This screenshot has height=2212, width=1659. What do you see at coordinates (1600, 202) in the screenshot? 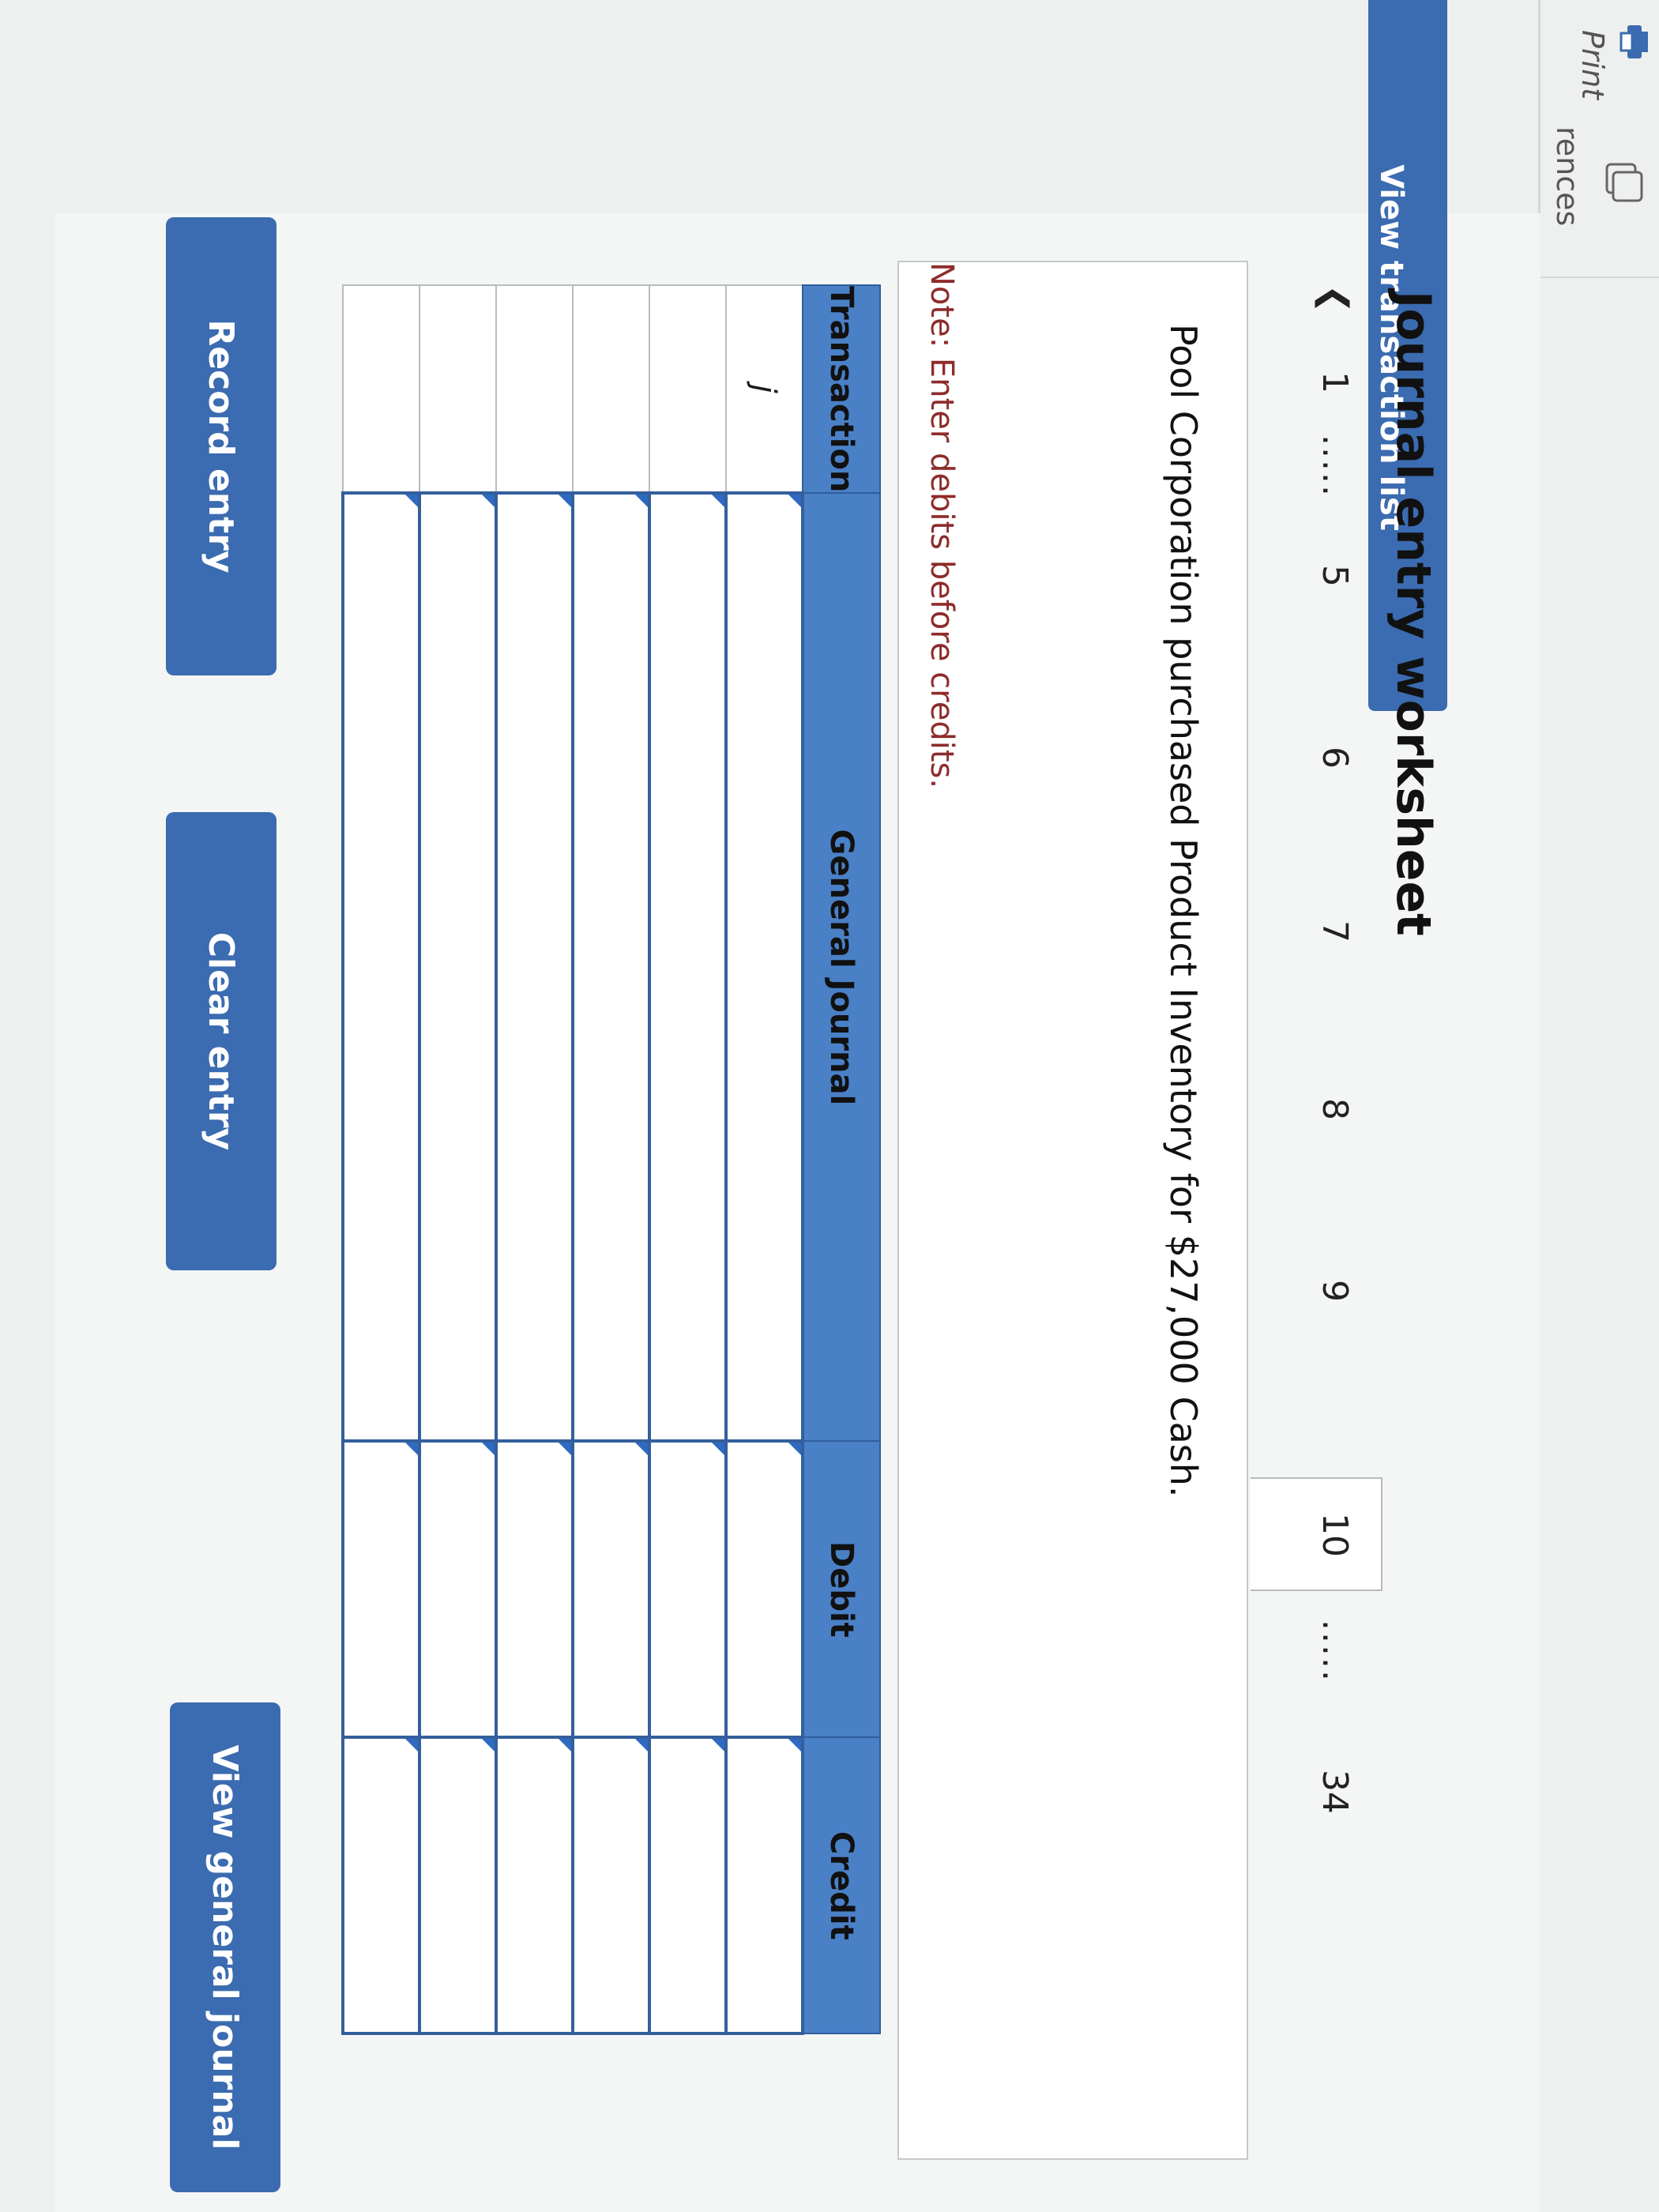
I see `references-tool: rences` at bounding box center [1600, 202].